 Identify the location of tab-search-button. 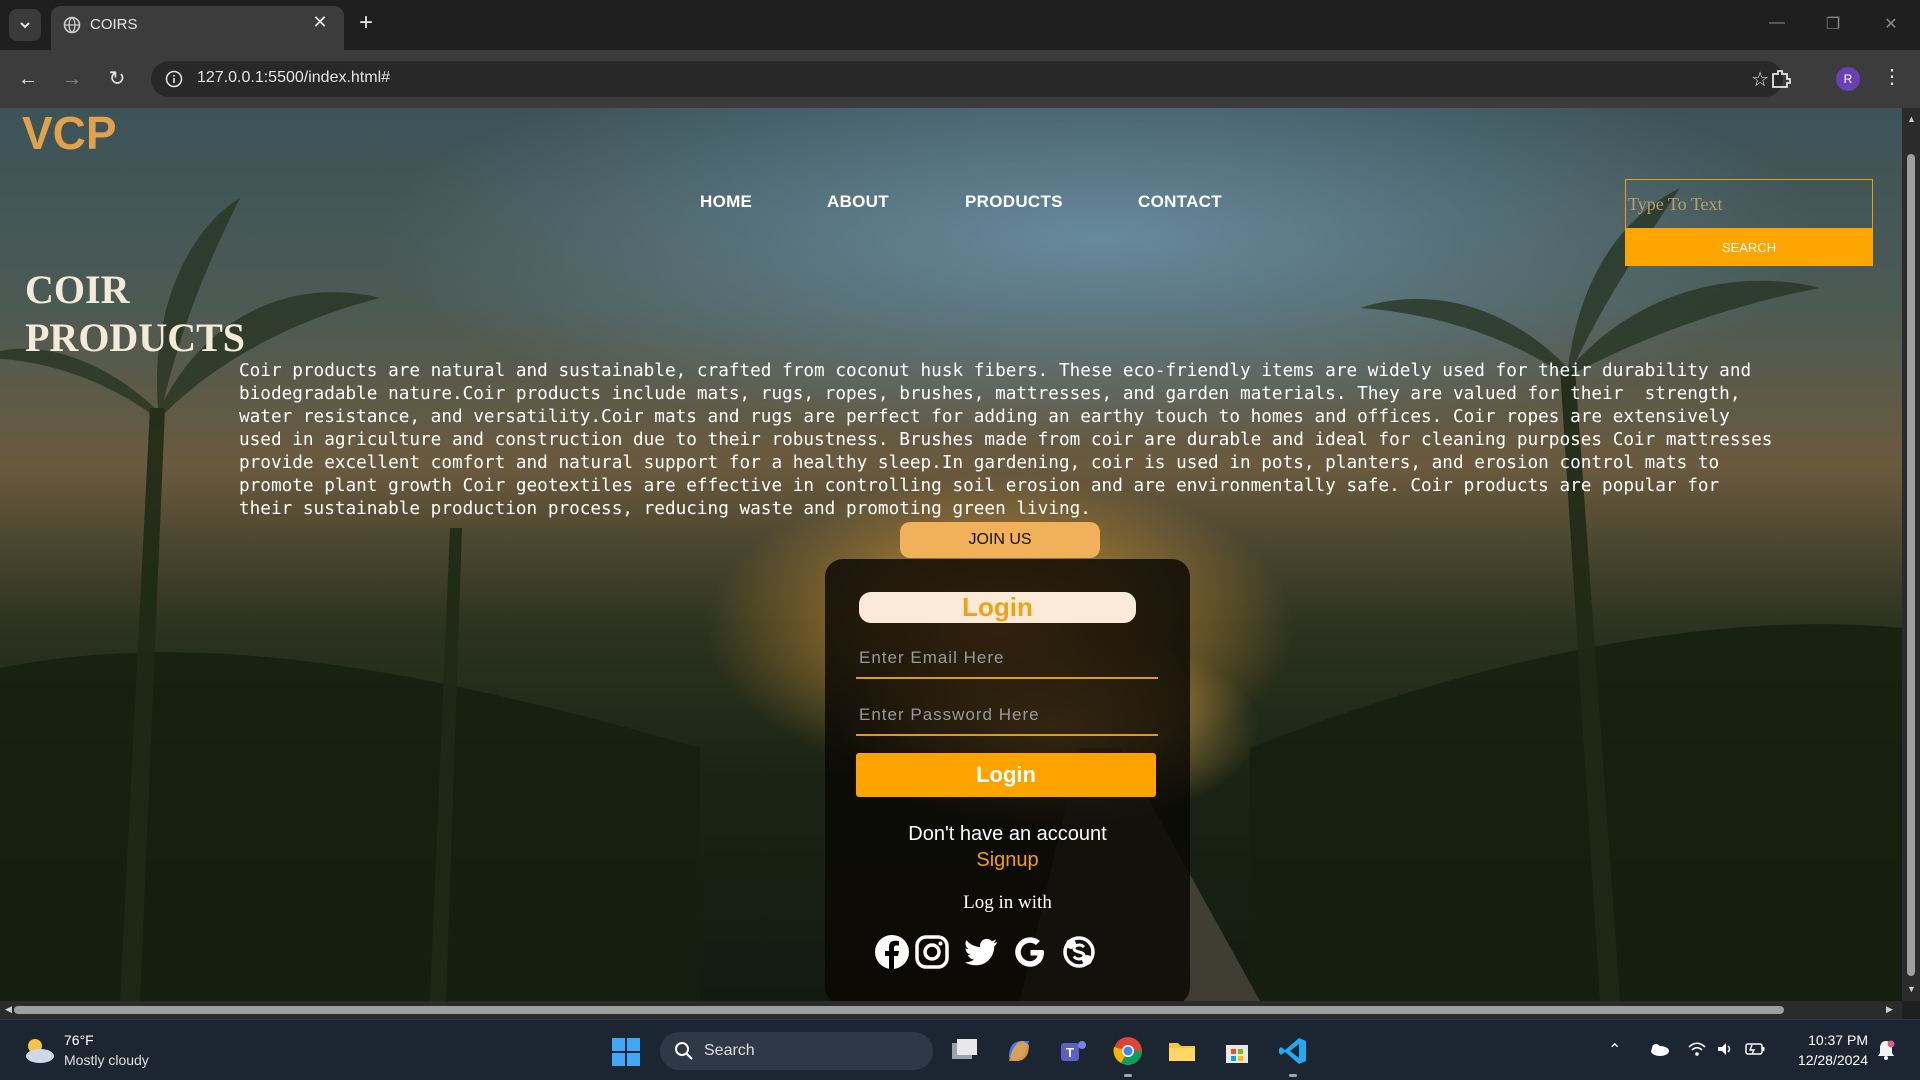
(25, 25).